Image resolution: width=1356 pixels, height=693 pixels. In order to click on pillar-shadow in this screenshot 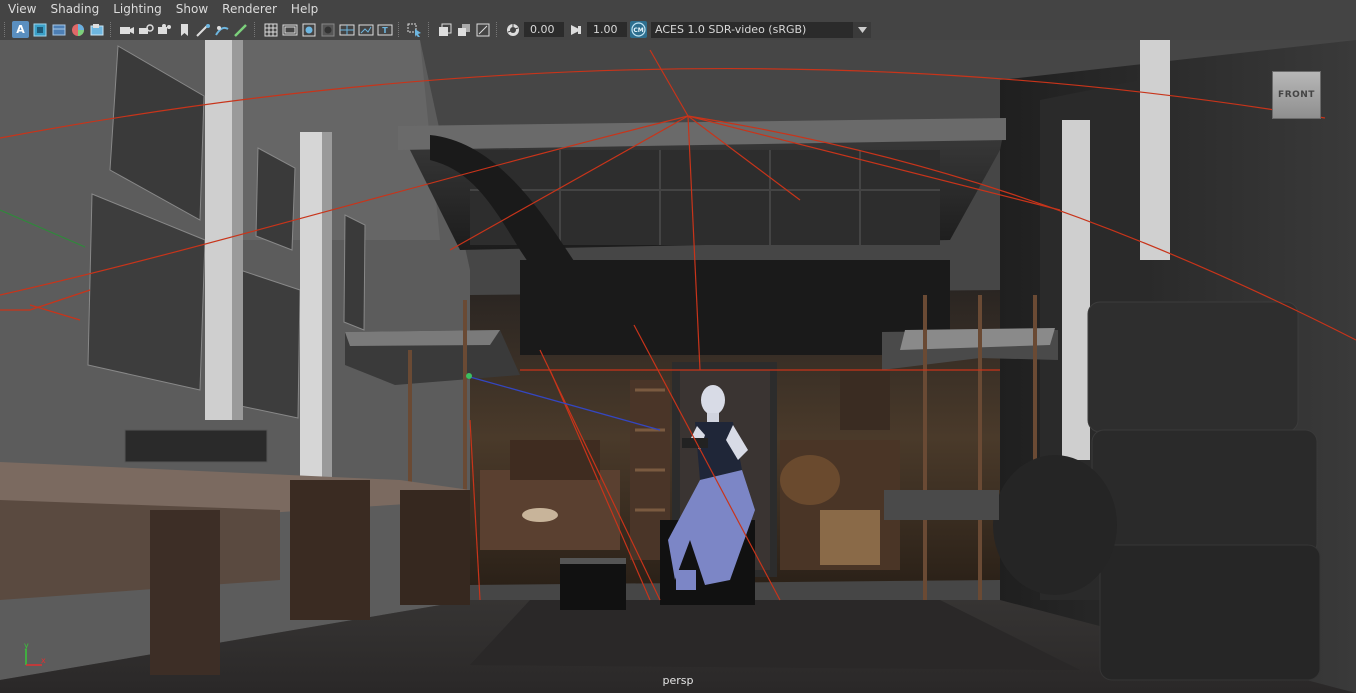, I will do `click(237, 230)`.